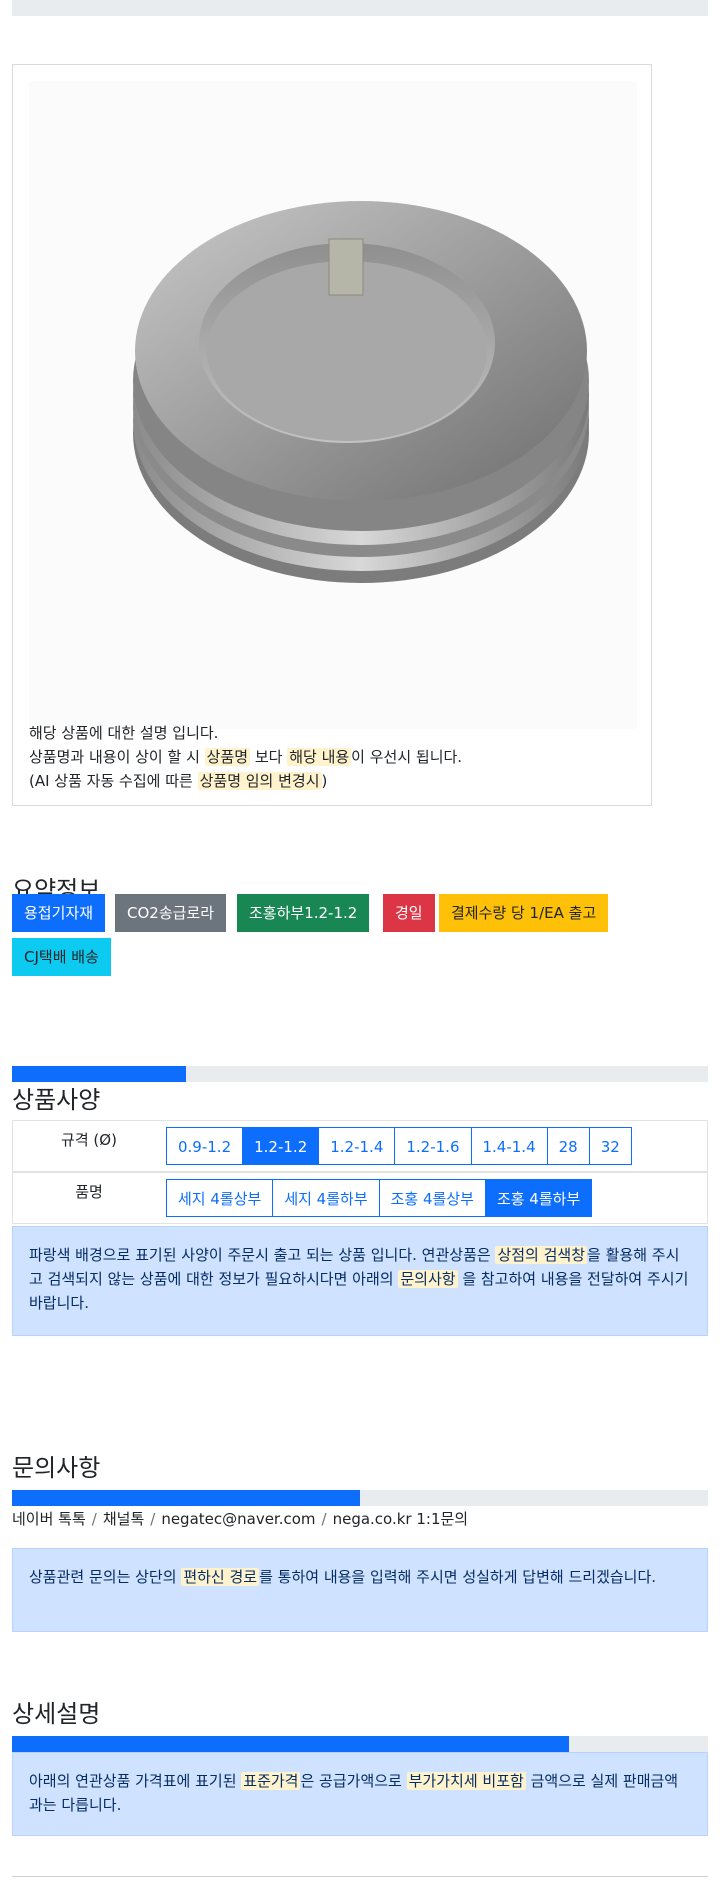 The height and width of the screenshot is (1884, 720). Describe the element at coordinates (135, 1781) in the screenshot. I see `notice-text: 아래의 연관상품 가격표에 표기된` at that location.